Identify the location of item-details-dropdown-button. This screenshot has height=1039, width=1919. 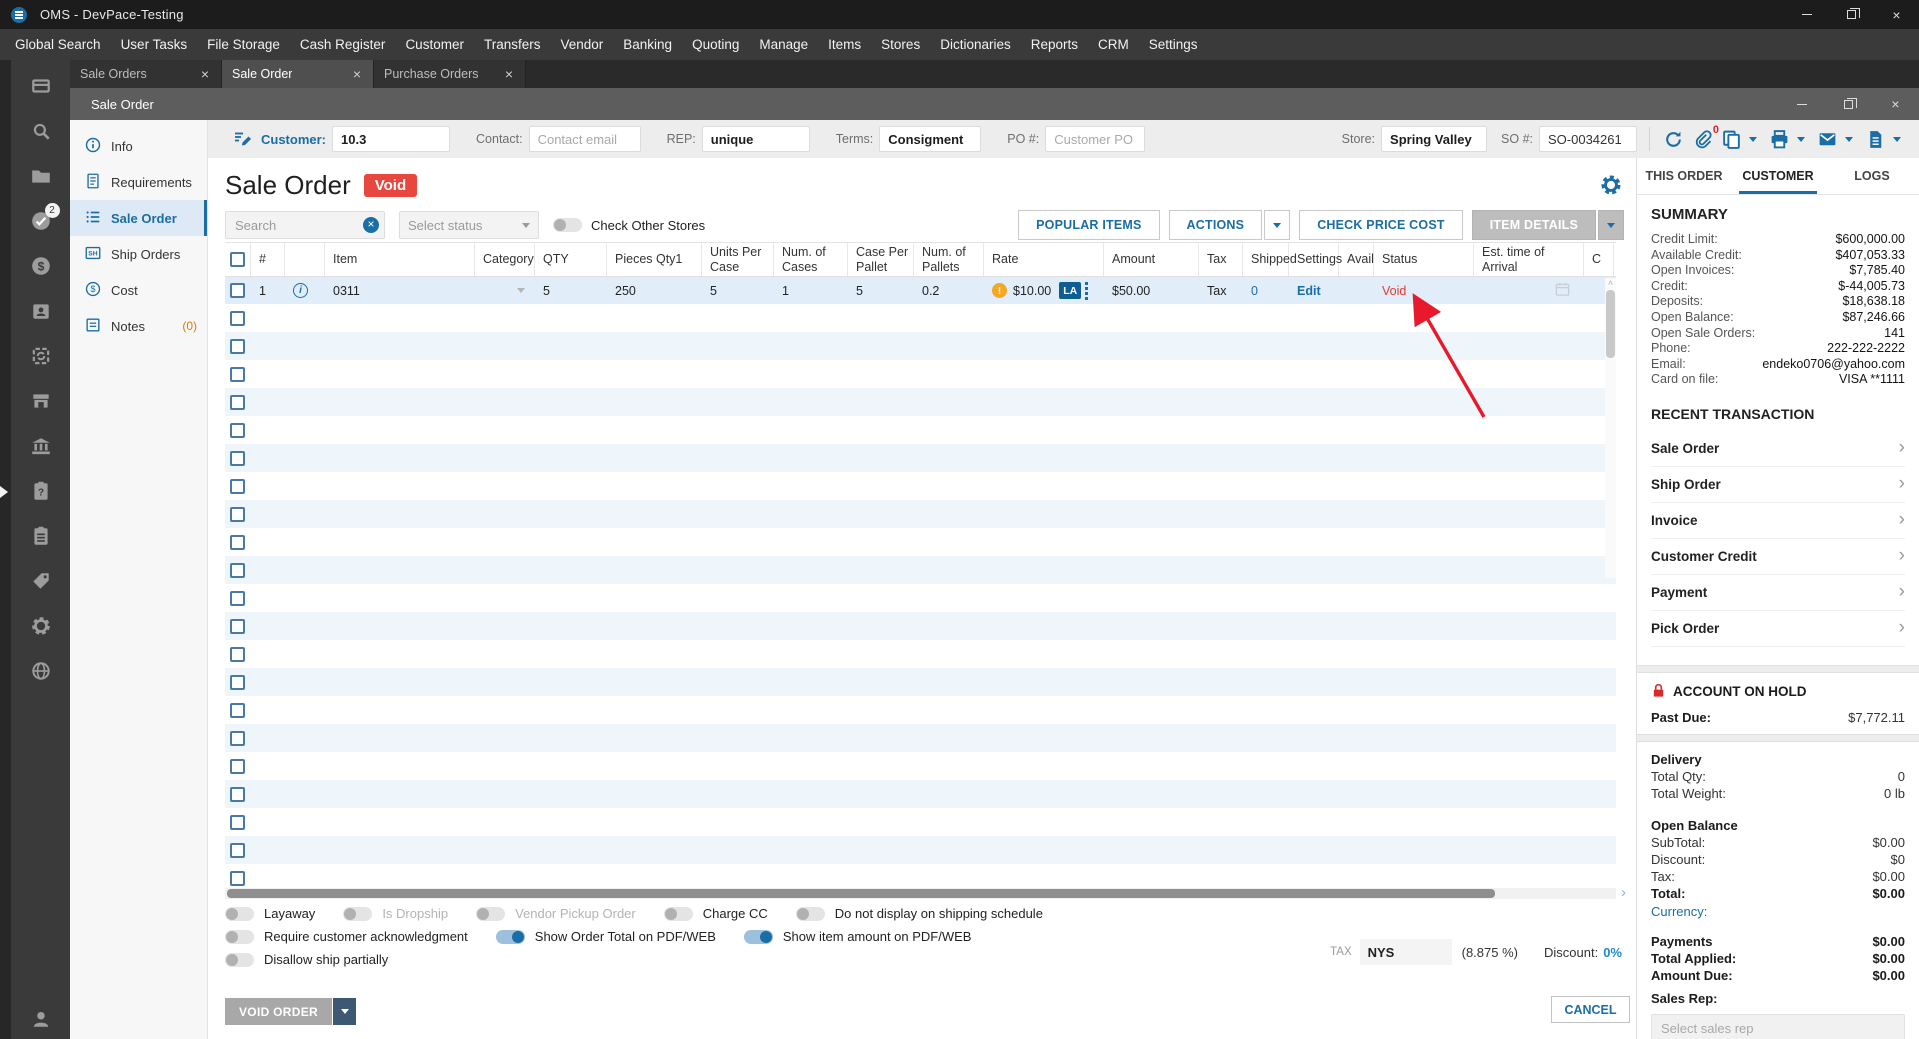
(1611, 225).